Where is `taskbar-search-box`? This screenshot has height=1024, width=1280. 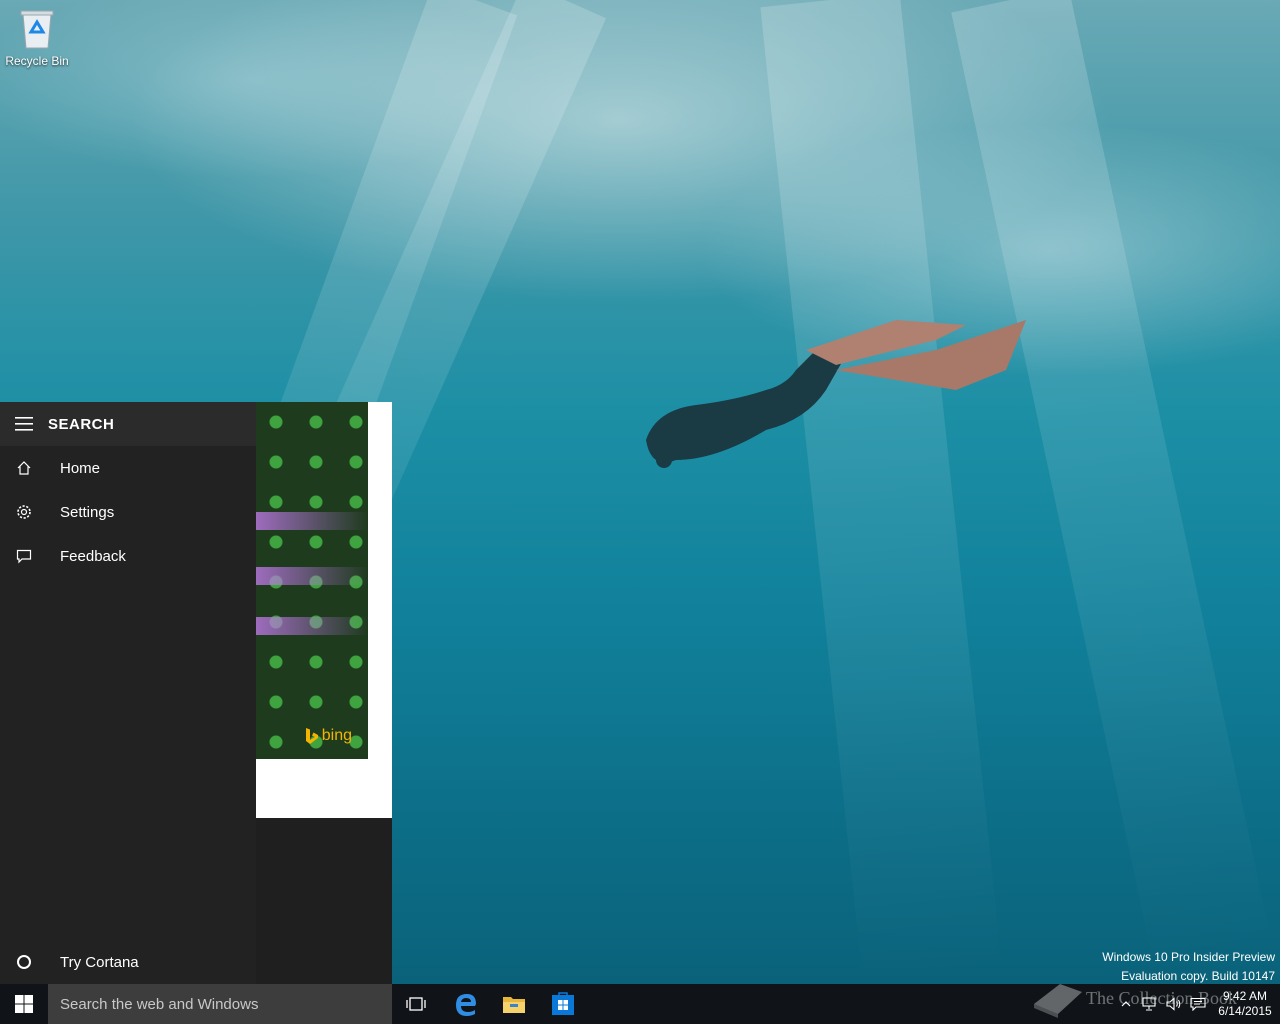
taskbar-search-box is located at coordinates (220, 1004).